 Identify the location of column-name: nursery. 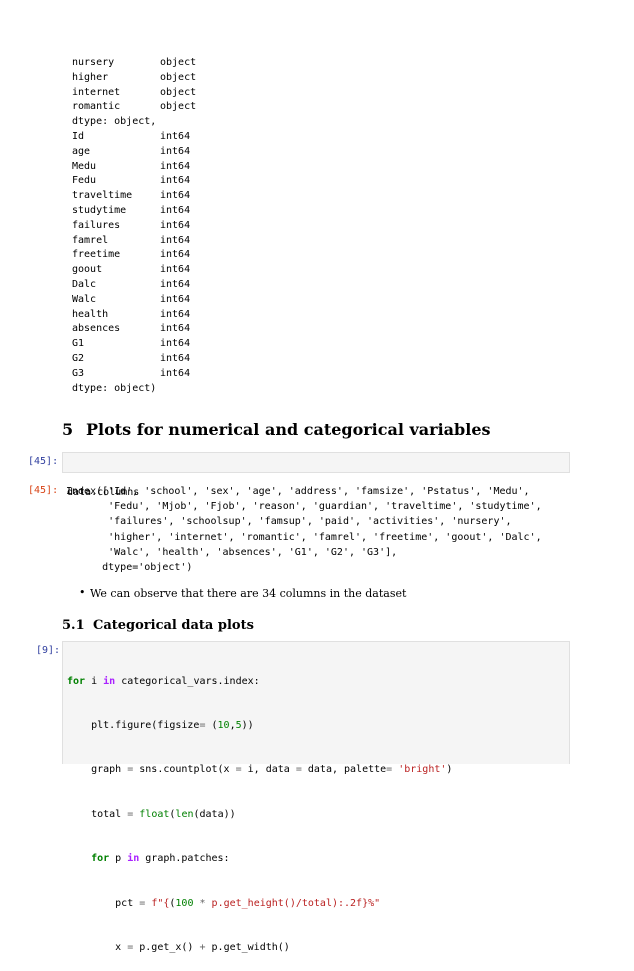
(93, 62).